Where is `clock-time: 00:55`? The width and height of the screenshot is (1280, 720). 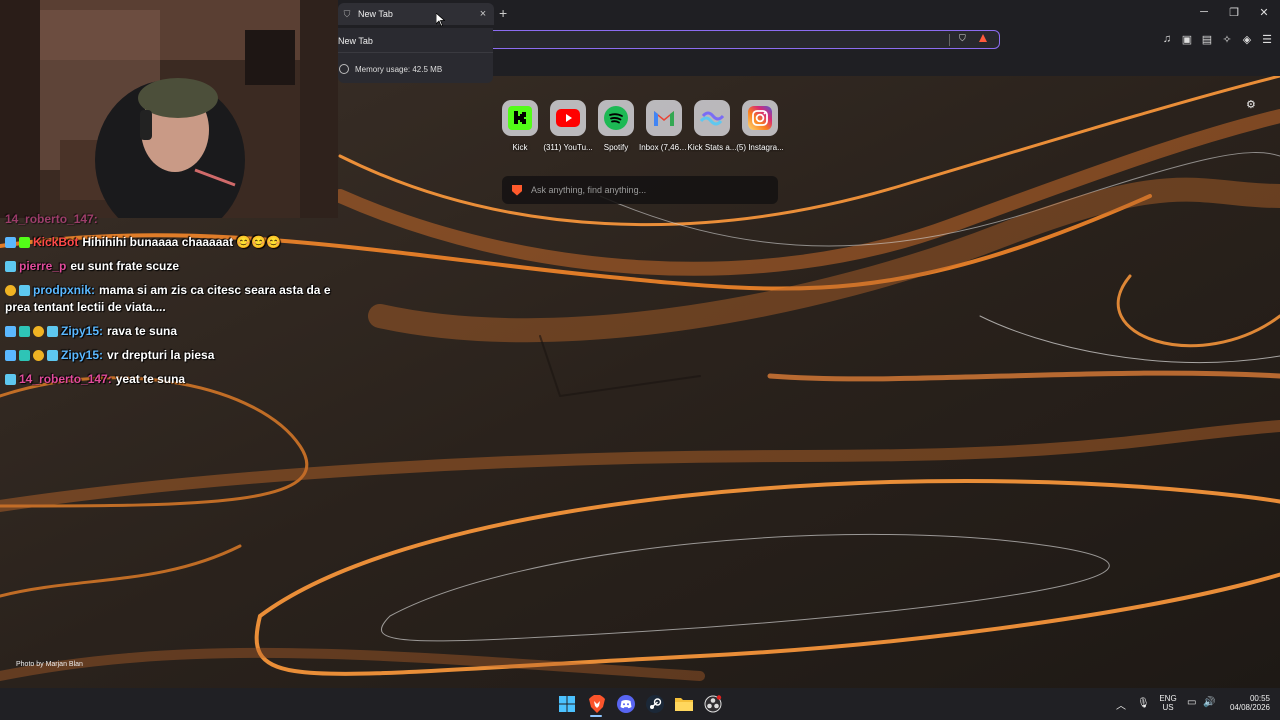 clock-time: 00:55 is located at coordinates (1259, 698).